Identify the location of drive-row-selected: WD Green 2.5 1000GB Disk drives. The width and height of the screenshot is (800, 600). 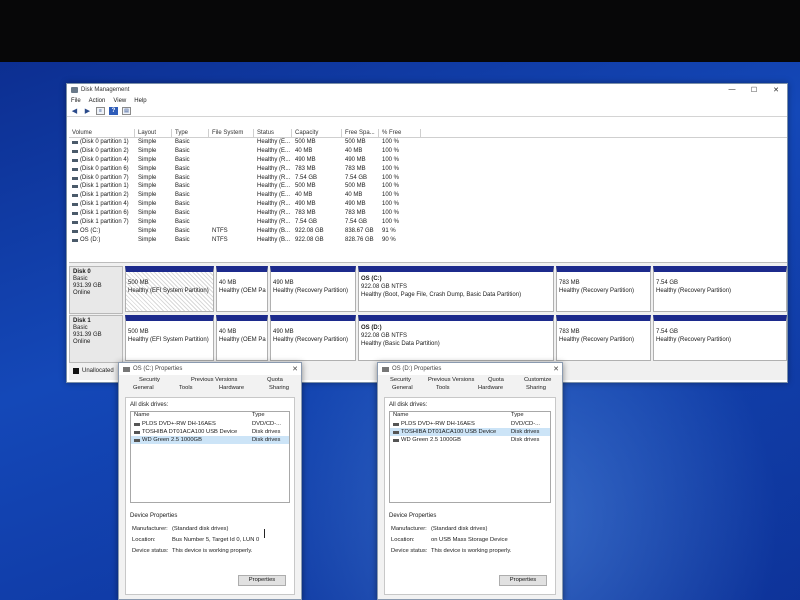
(210, 440).